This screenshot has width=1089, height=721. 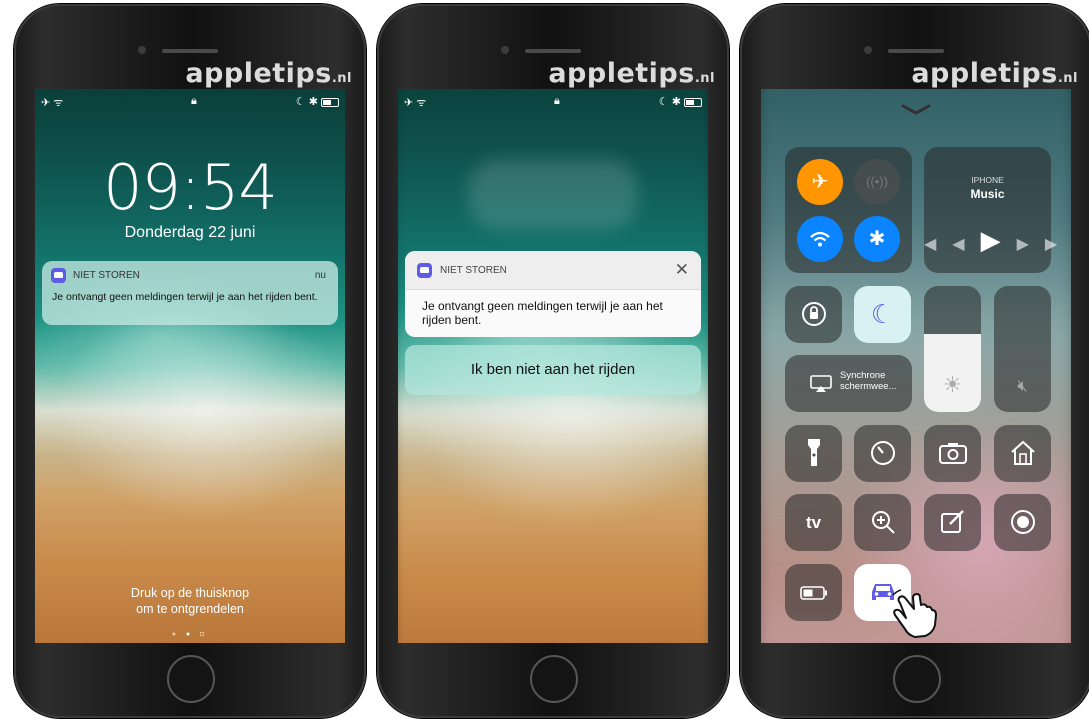 What do you see at coordinates (863, 375) in the screenshot?
I see `mirroring-label-line1: Synchrone` at bounding box center [863, 375].